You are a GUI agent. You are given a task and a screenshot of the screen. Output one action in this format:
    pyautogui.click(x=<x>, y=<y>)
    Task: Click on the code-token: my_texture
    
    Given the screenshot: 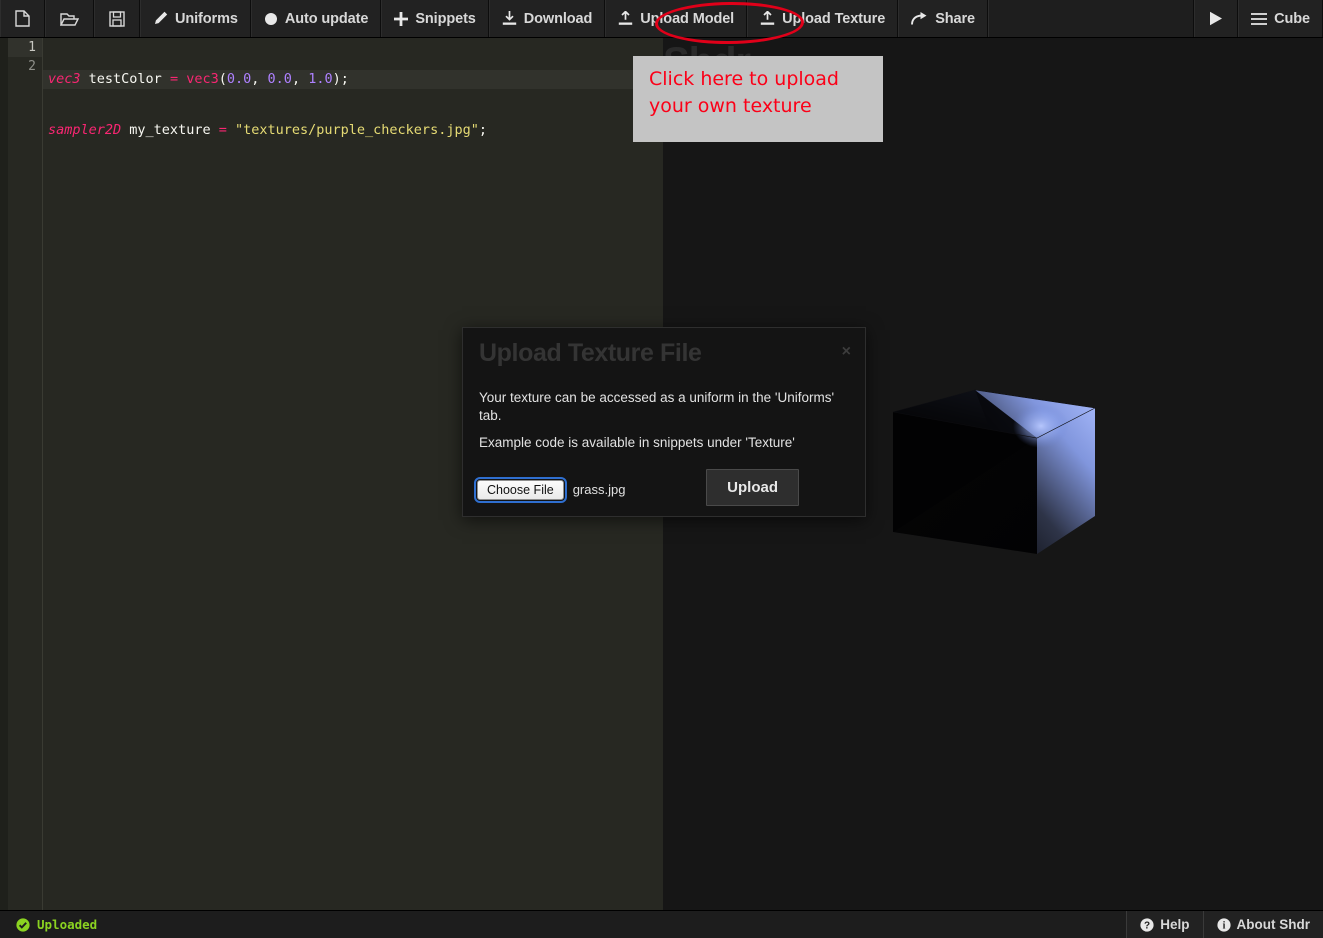 What is the action you would take?
    pyautogui.click(x=170, y=130)
    